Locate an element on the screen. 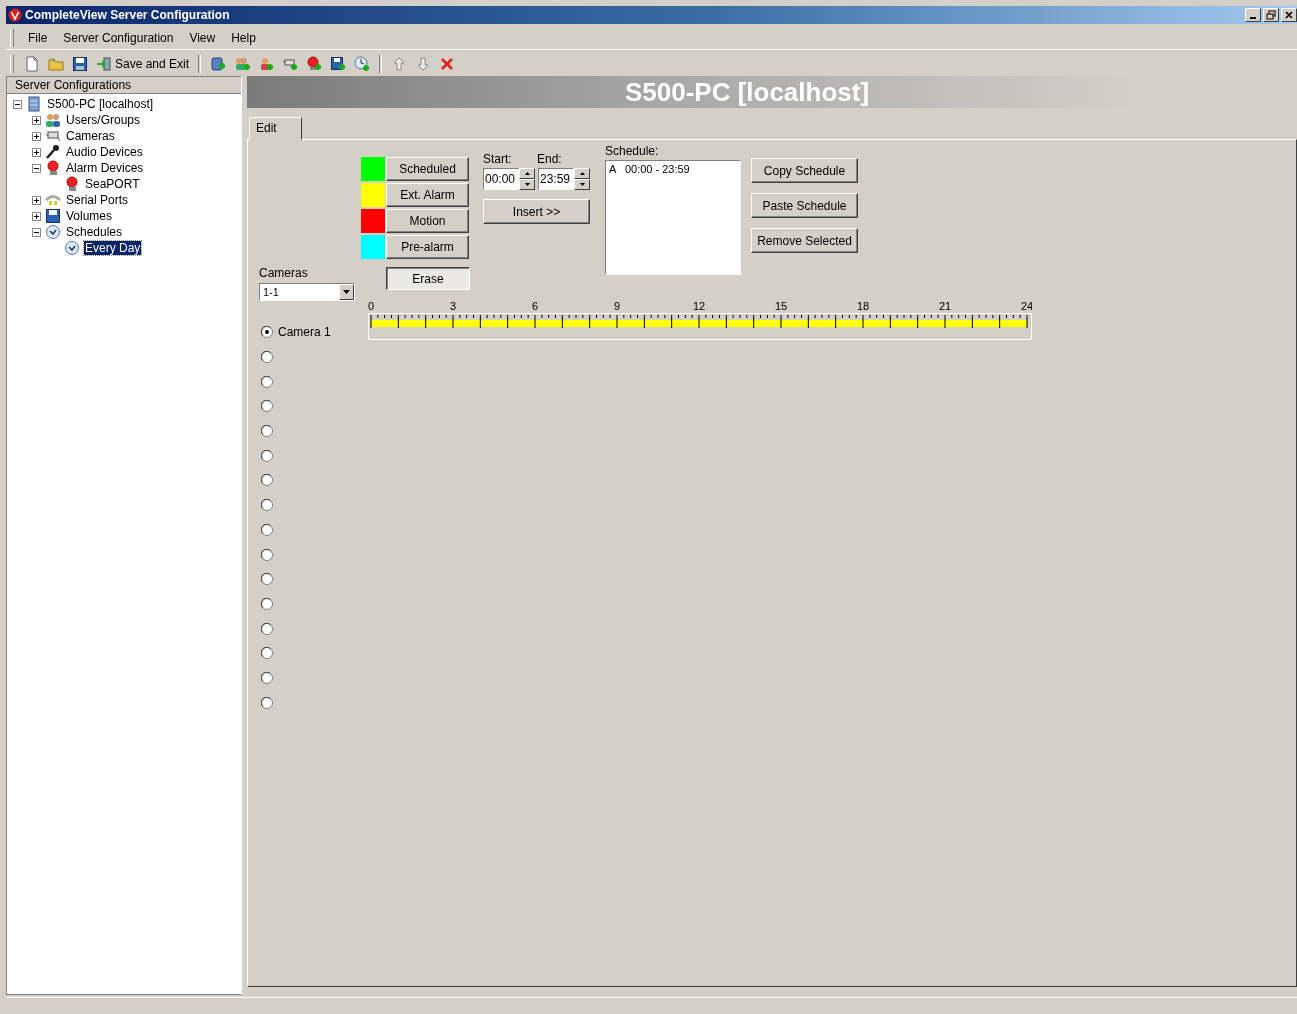  tree-item: Cameras is located at coordinates (90, 136).